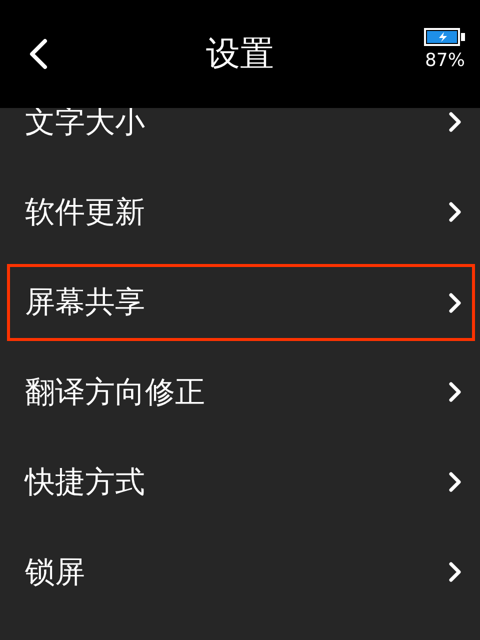  I want to click on settings-item: 锁屏, so click(241, 572).